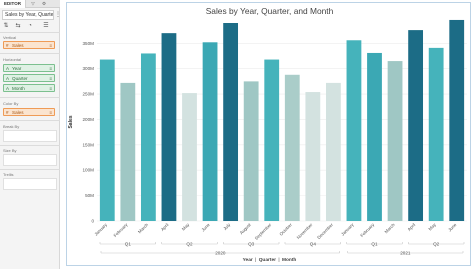 This screenshot has width=474, height=269. I want to click on options-icon: ☰, so click(46, 26).